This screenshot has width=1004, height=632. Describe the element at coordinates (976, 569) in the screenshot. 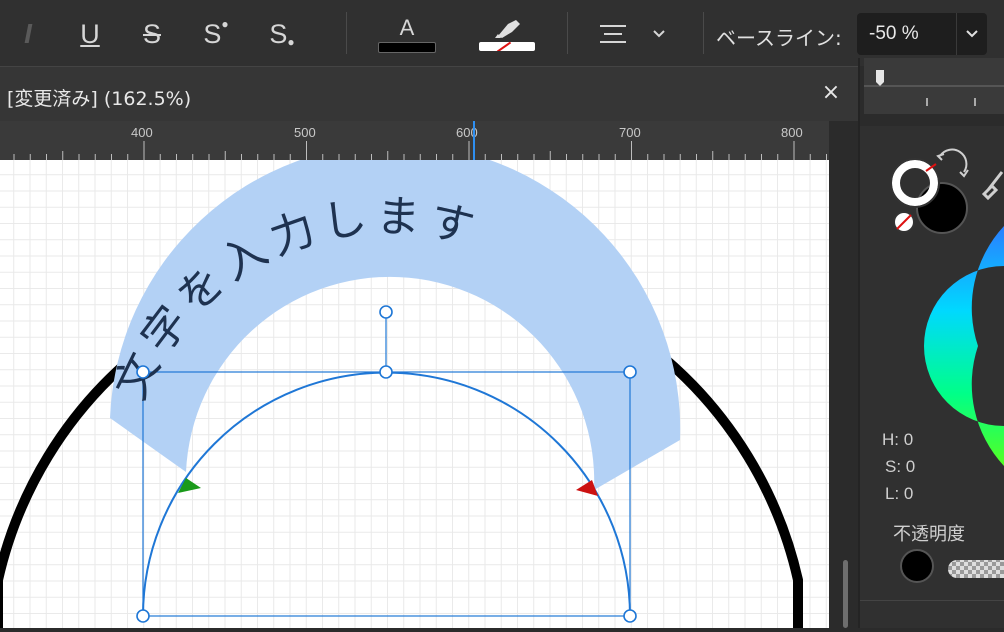

I see `opacity-slider` at that location.